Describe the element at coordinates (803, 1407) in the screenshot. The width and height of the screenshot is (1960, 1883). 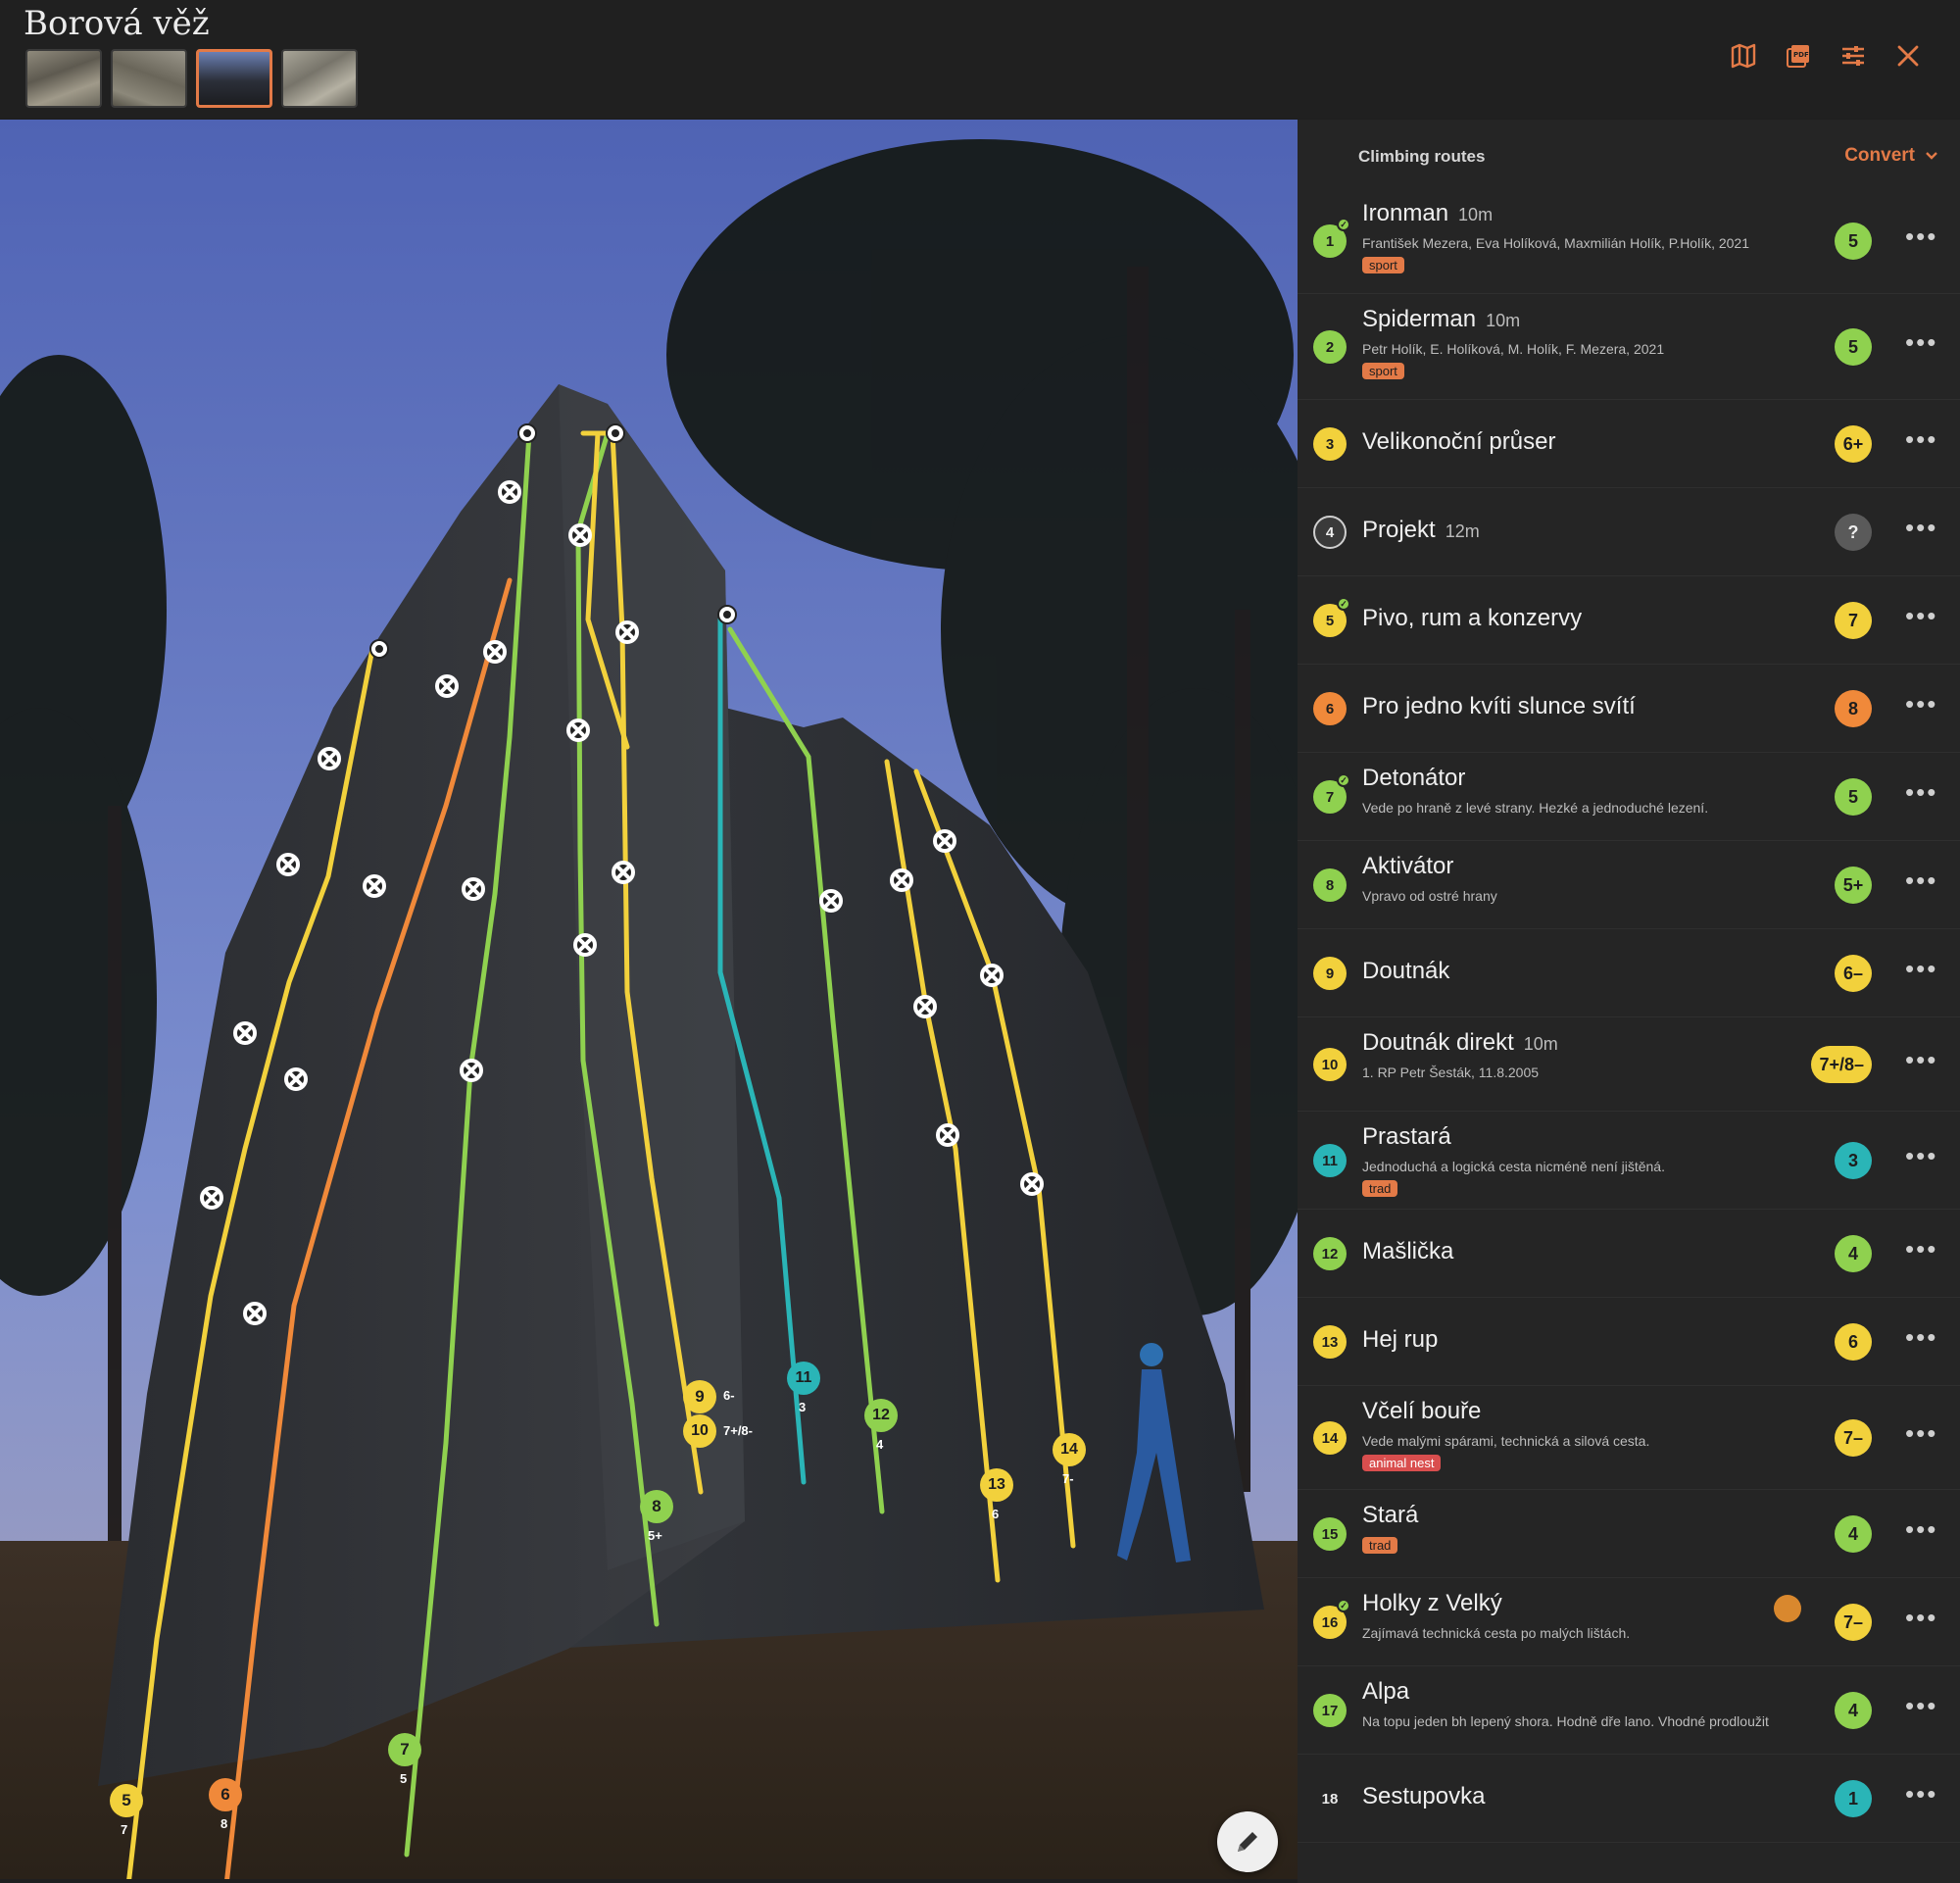
I see `topo-grade-route-11: 3` at that location.